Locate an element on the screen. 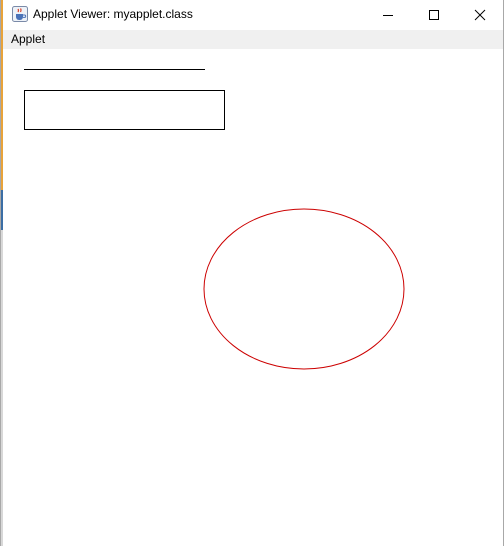  maximize-icon is located at coordinates (434, 15).